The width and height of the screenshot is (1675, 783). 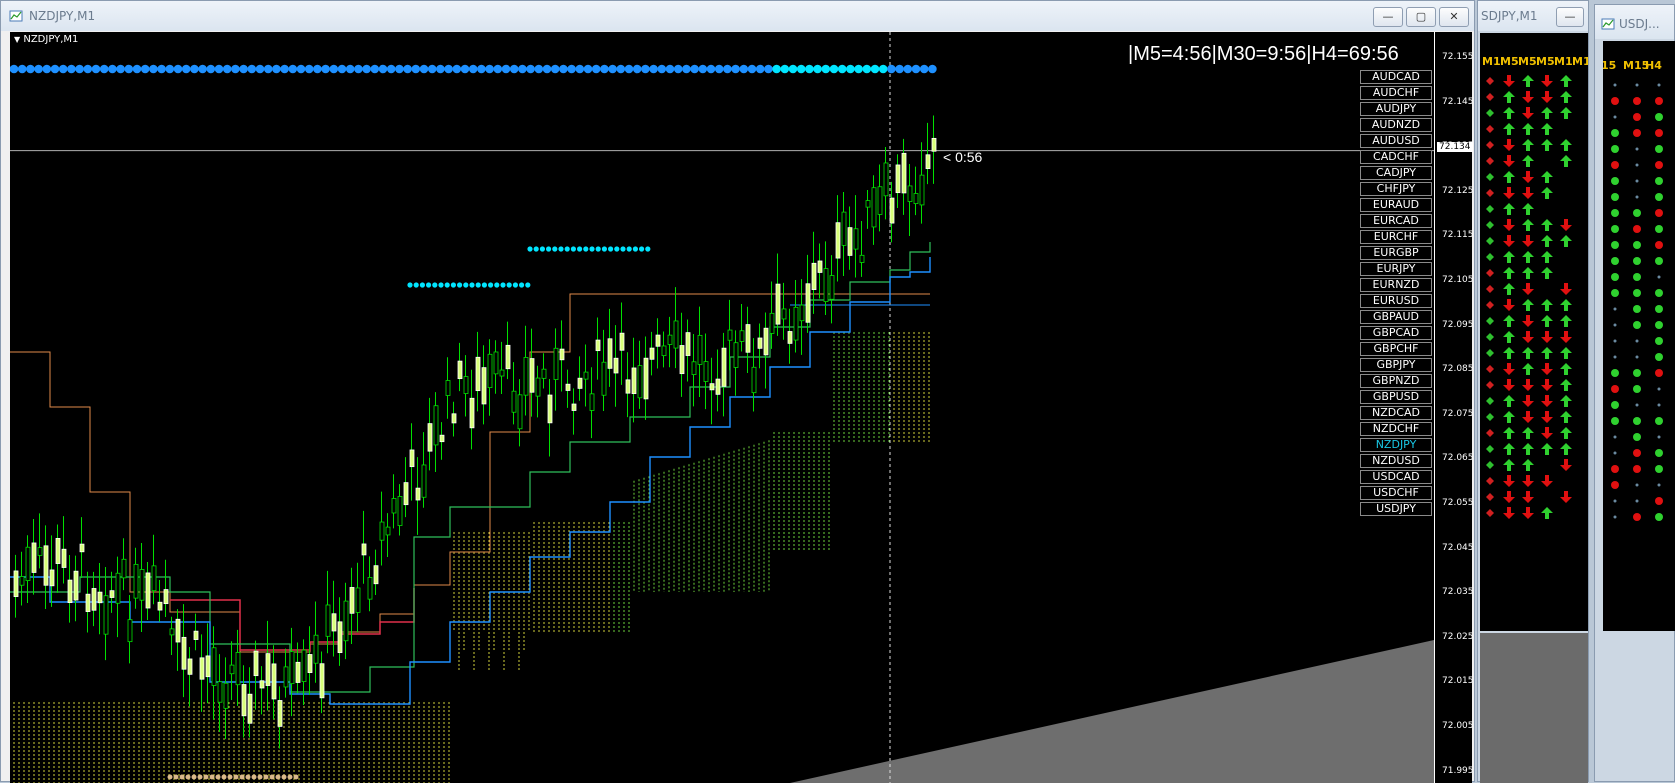 I want to click on main-window-titlebar: NZDJPY,M1 — ▢ ✕, so click(x=737, y=16).